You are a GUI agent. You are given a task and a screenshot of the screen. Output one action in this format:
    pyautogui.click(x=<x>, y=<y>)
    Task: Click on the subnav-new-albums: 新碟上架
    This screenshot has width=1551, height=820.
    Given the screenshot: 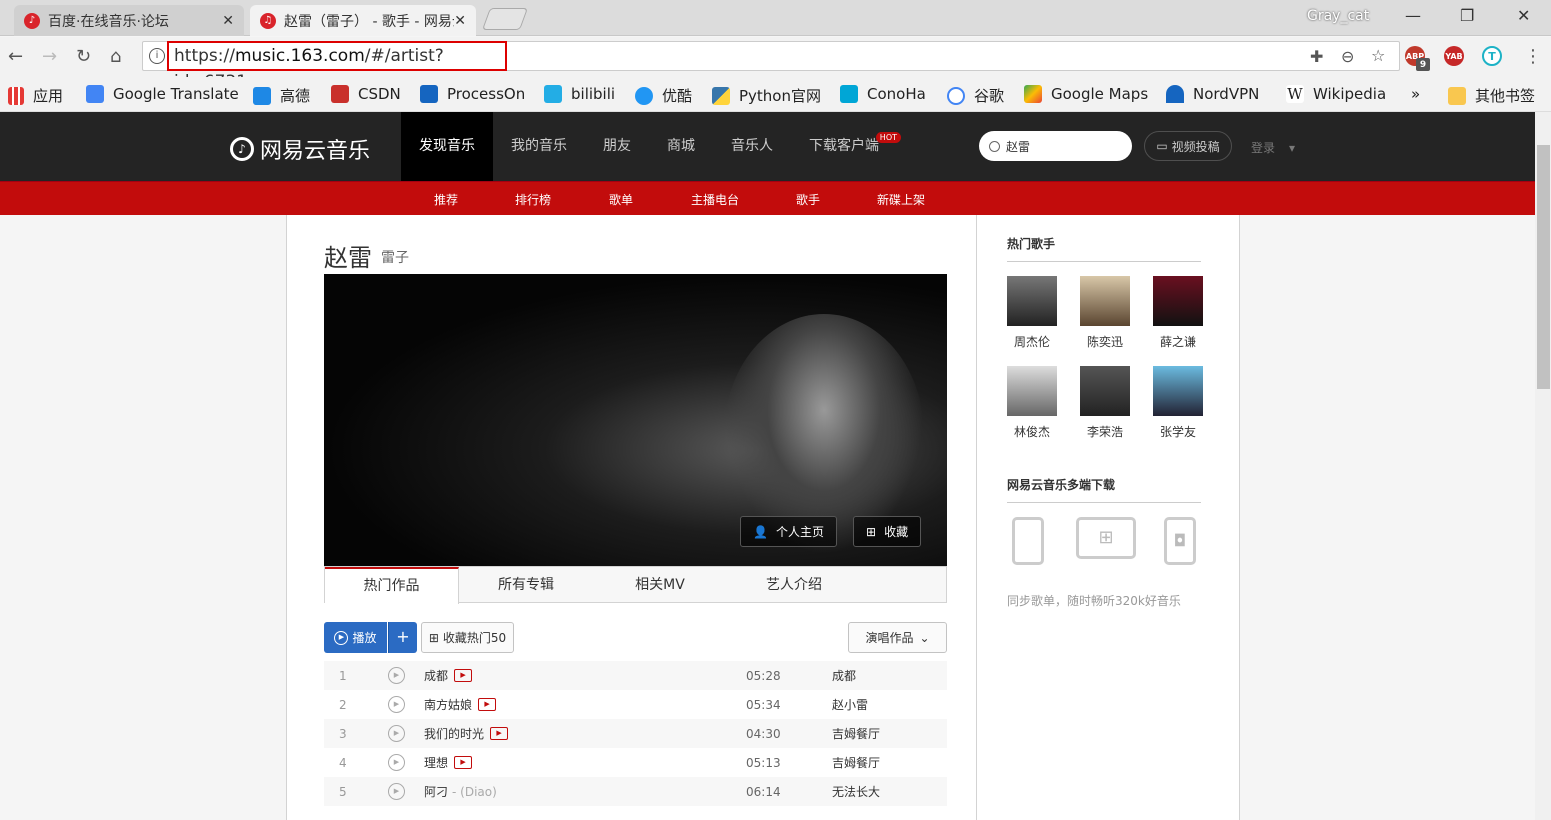 What is the action you would take?
    pyautogui.click(x=901, y=199)
    